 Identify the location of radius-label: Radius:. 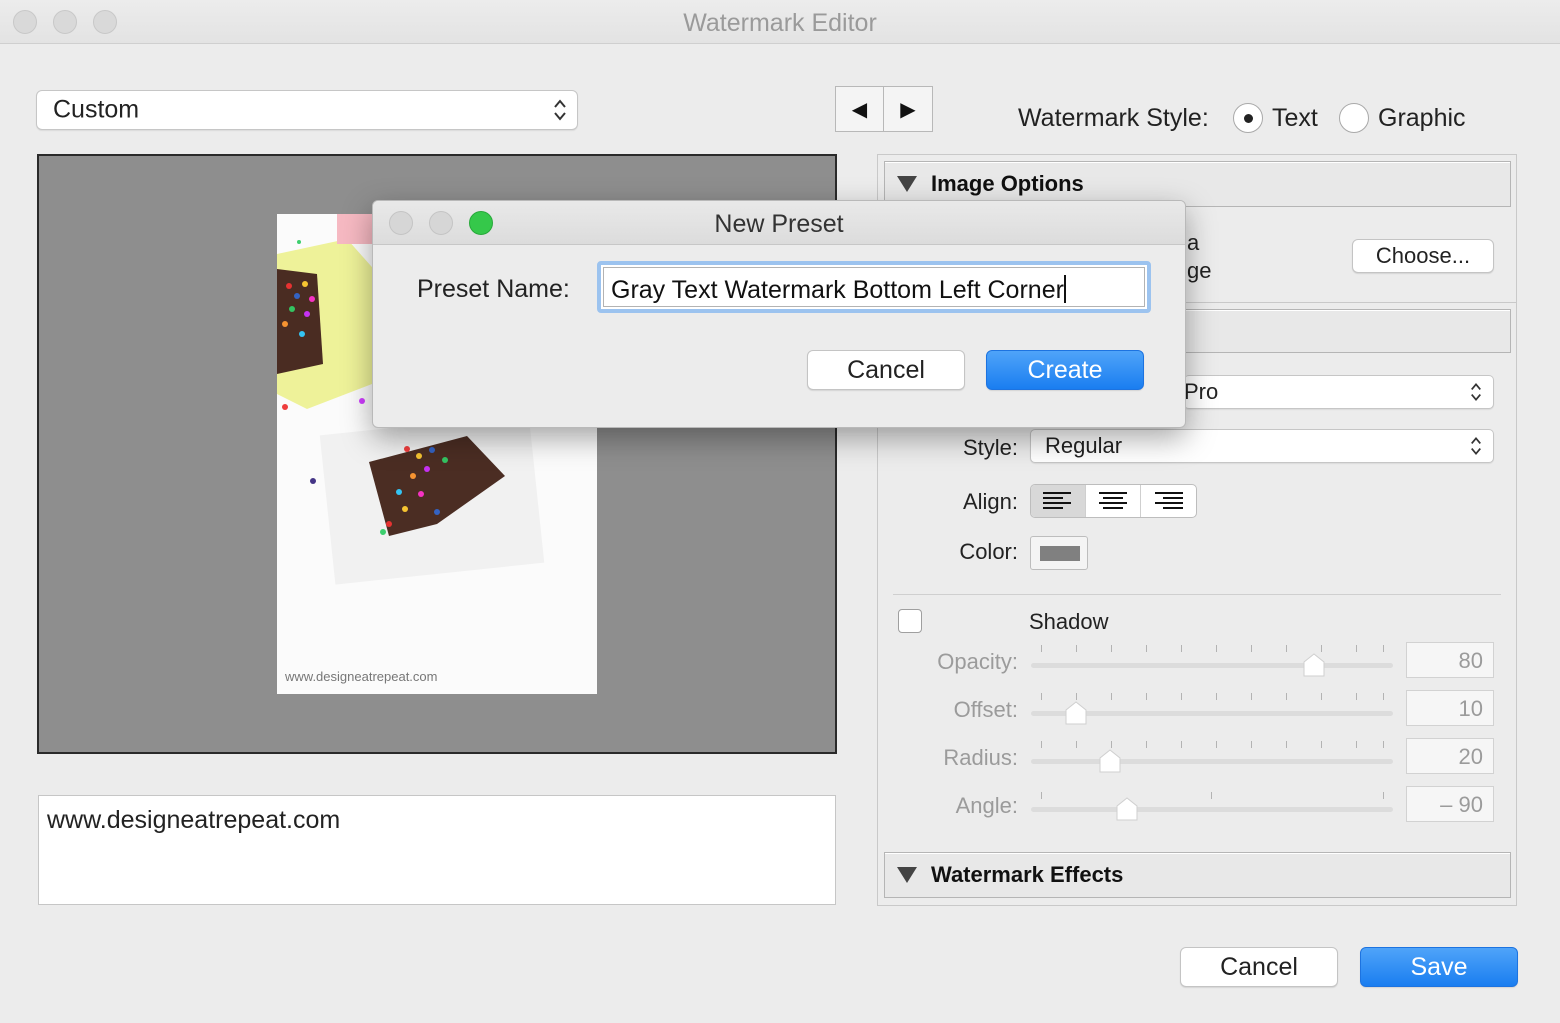
(980, 757).